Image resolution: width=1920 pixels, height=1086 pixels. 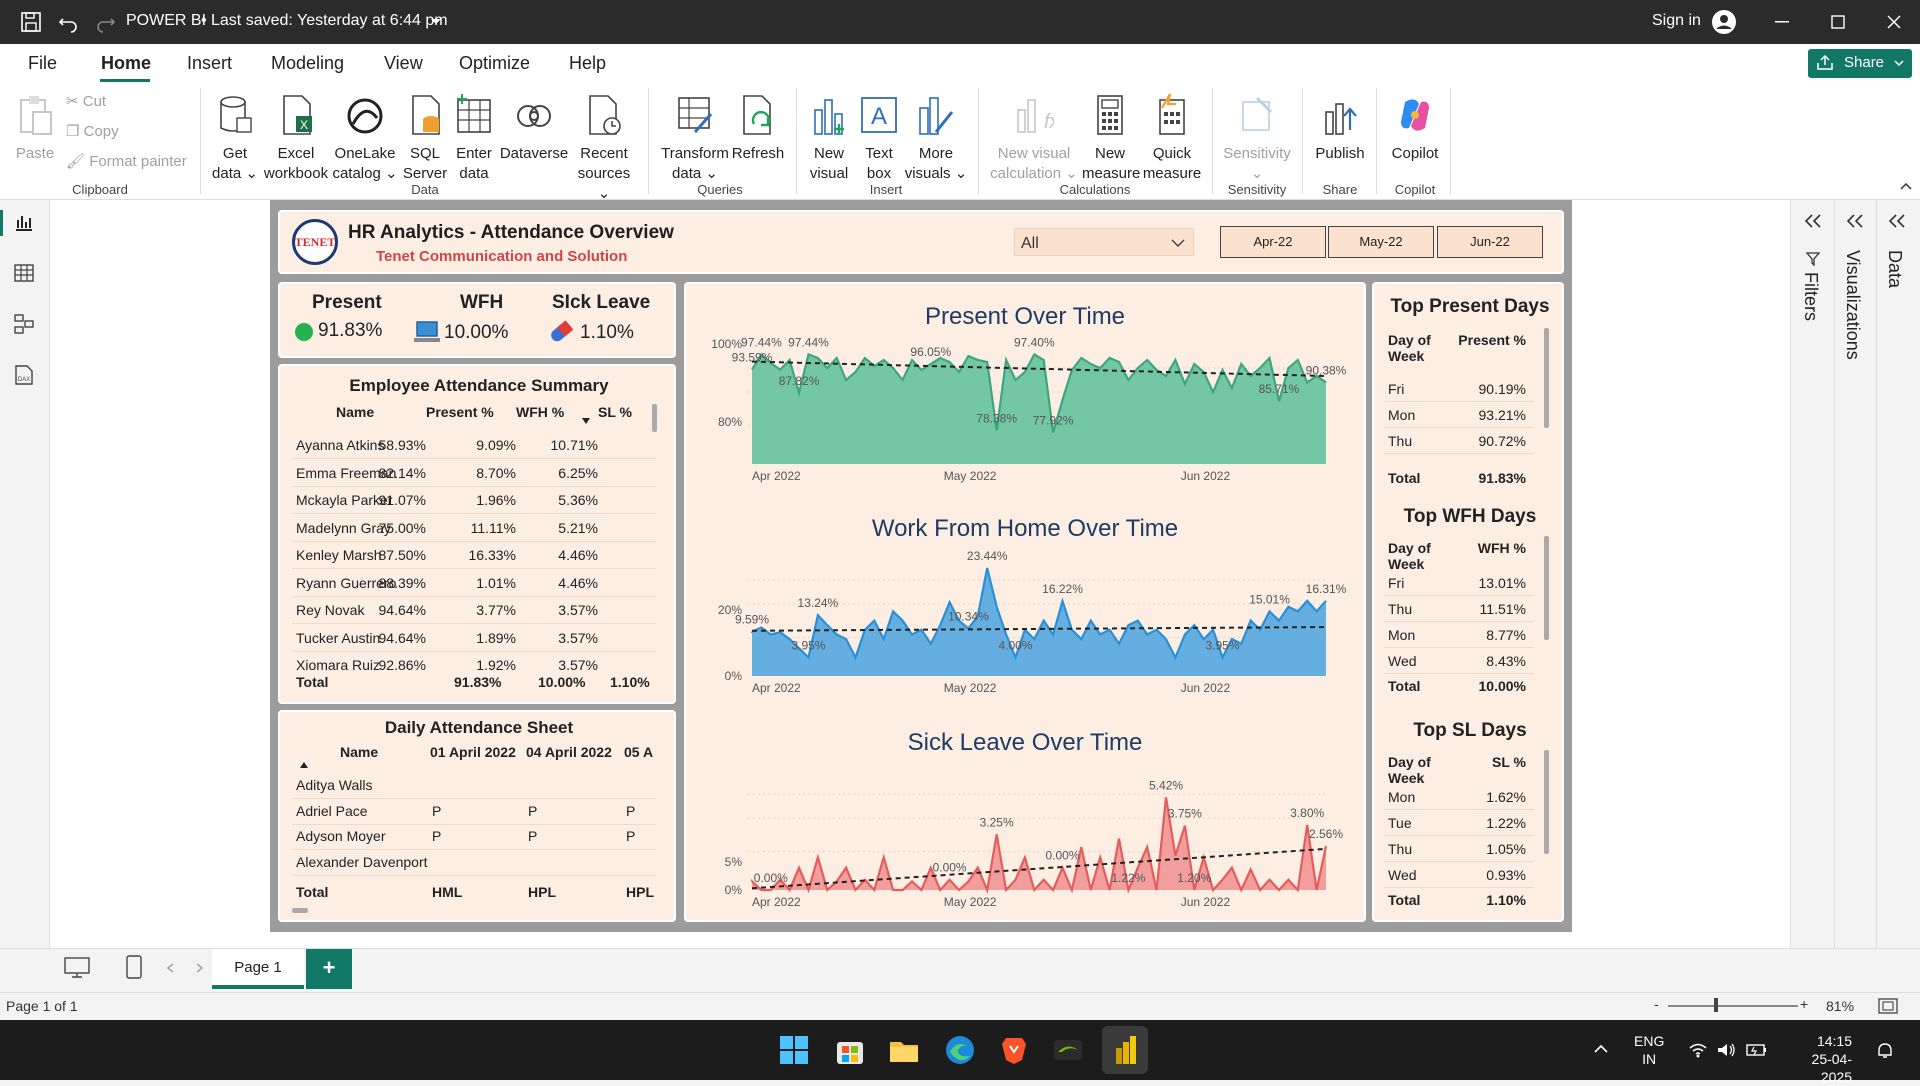 What do you see at coordinates (474, 583) in the screenshot?
I see `table-row: Ryann Guerrero 88.39% 1.01% 4.46%` at bounding box center [474, 583].